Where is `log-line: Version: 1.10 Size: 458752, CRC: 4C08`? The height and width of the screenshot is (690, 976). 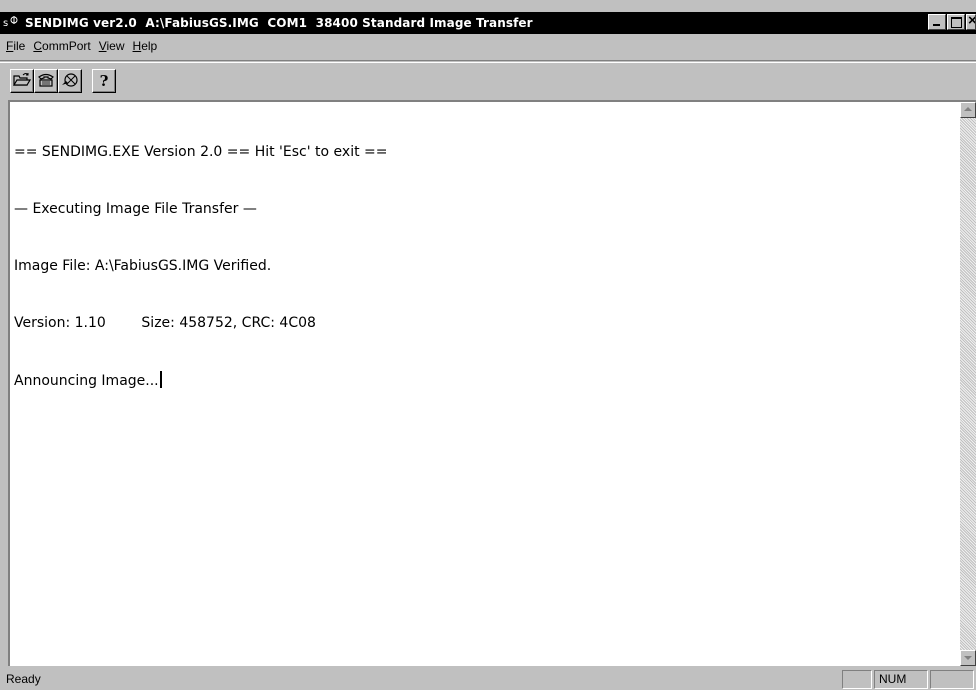
log-line: Version: 1.10 Size: 458752, CRC: 4C08 is located at coordinates (165, 323).